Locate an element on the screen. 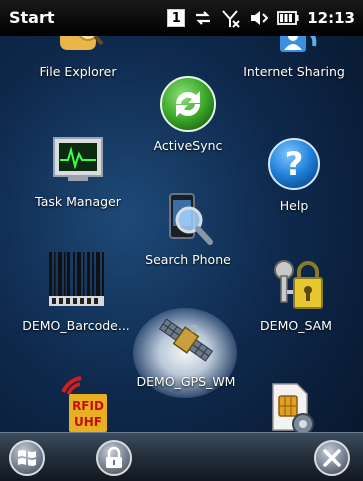 This screenshot has width=363, height=481. app-label: DEMO_GPS_WM is located at coordinates (186, 381).